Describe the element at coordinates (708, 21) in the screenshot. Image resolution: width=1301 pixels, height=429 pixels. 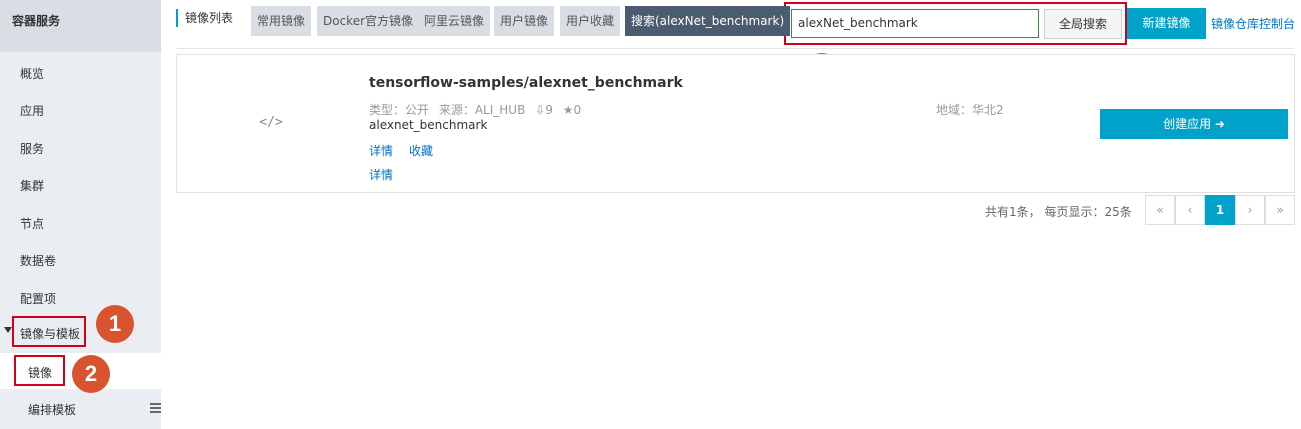
I see `tab-search-result: 搜索(alexNet_benchmark)` at that location.